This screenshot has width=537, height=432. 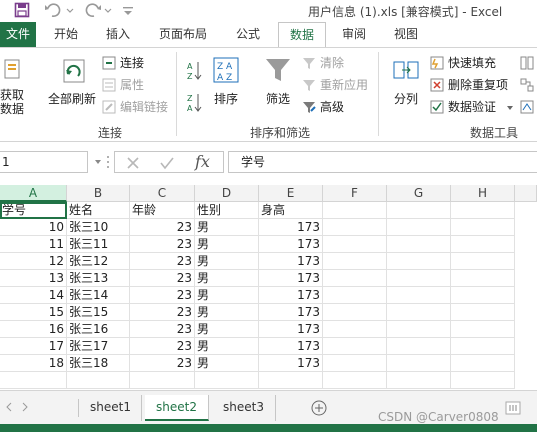 What do you see at coordinates (226, 70) in the screenshot?
I see `sort-icon: Z A A Z` at bounding box center [226, 70].